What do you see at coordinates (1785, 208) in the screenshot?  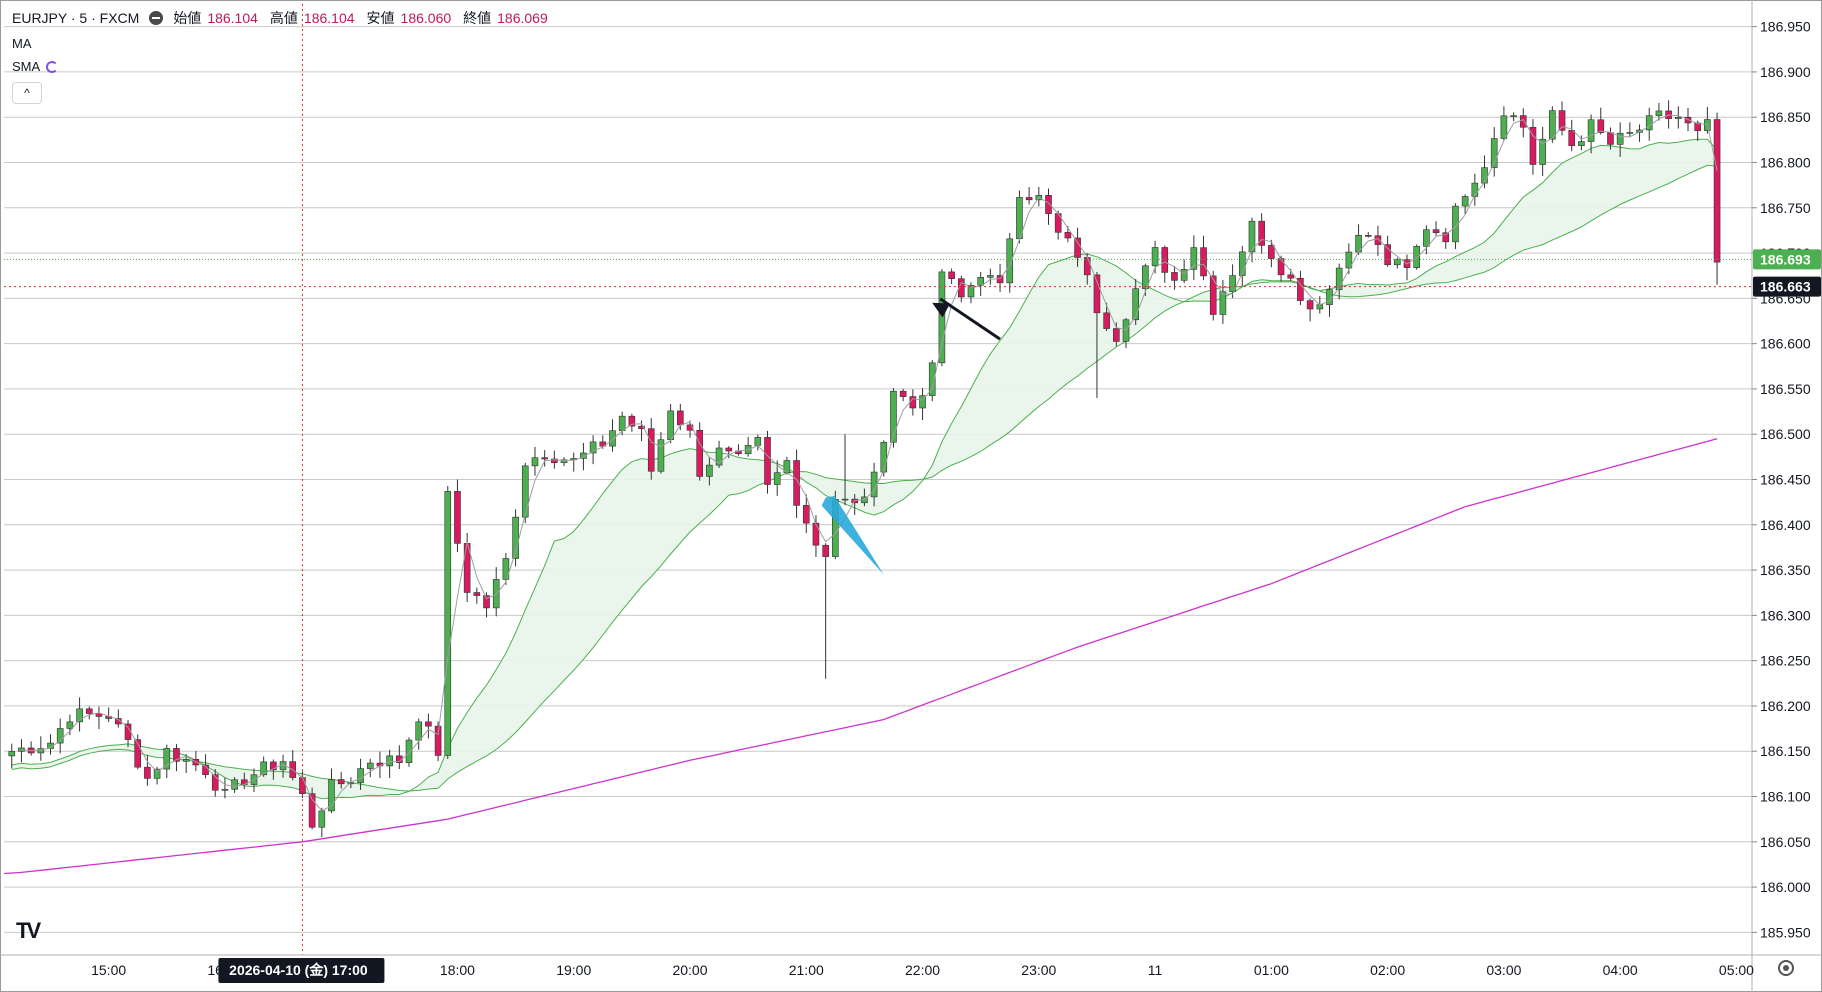 I see `y-tick-label: 186.750` at bounding box center [1785, 208].